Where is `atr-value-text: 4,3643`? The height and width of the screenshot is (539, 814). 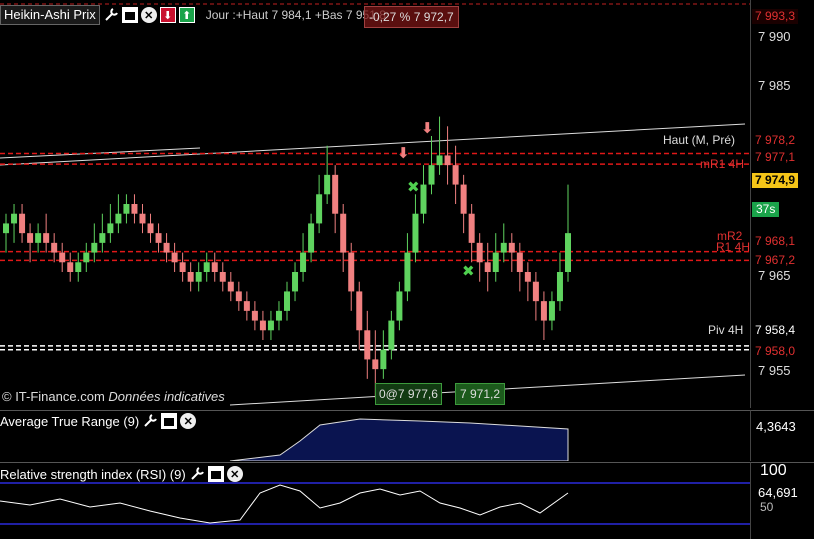
atr-value-text: 4,3643 is located at coordinates (776, 426).